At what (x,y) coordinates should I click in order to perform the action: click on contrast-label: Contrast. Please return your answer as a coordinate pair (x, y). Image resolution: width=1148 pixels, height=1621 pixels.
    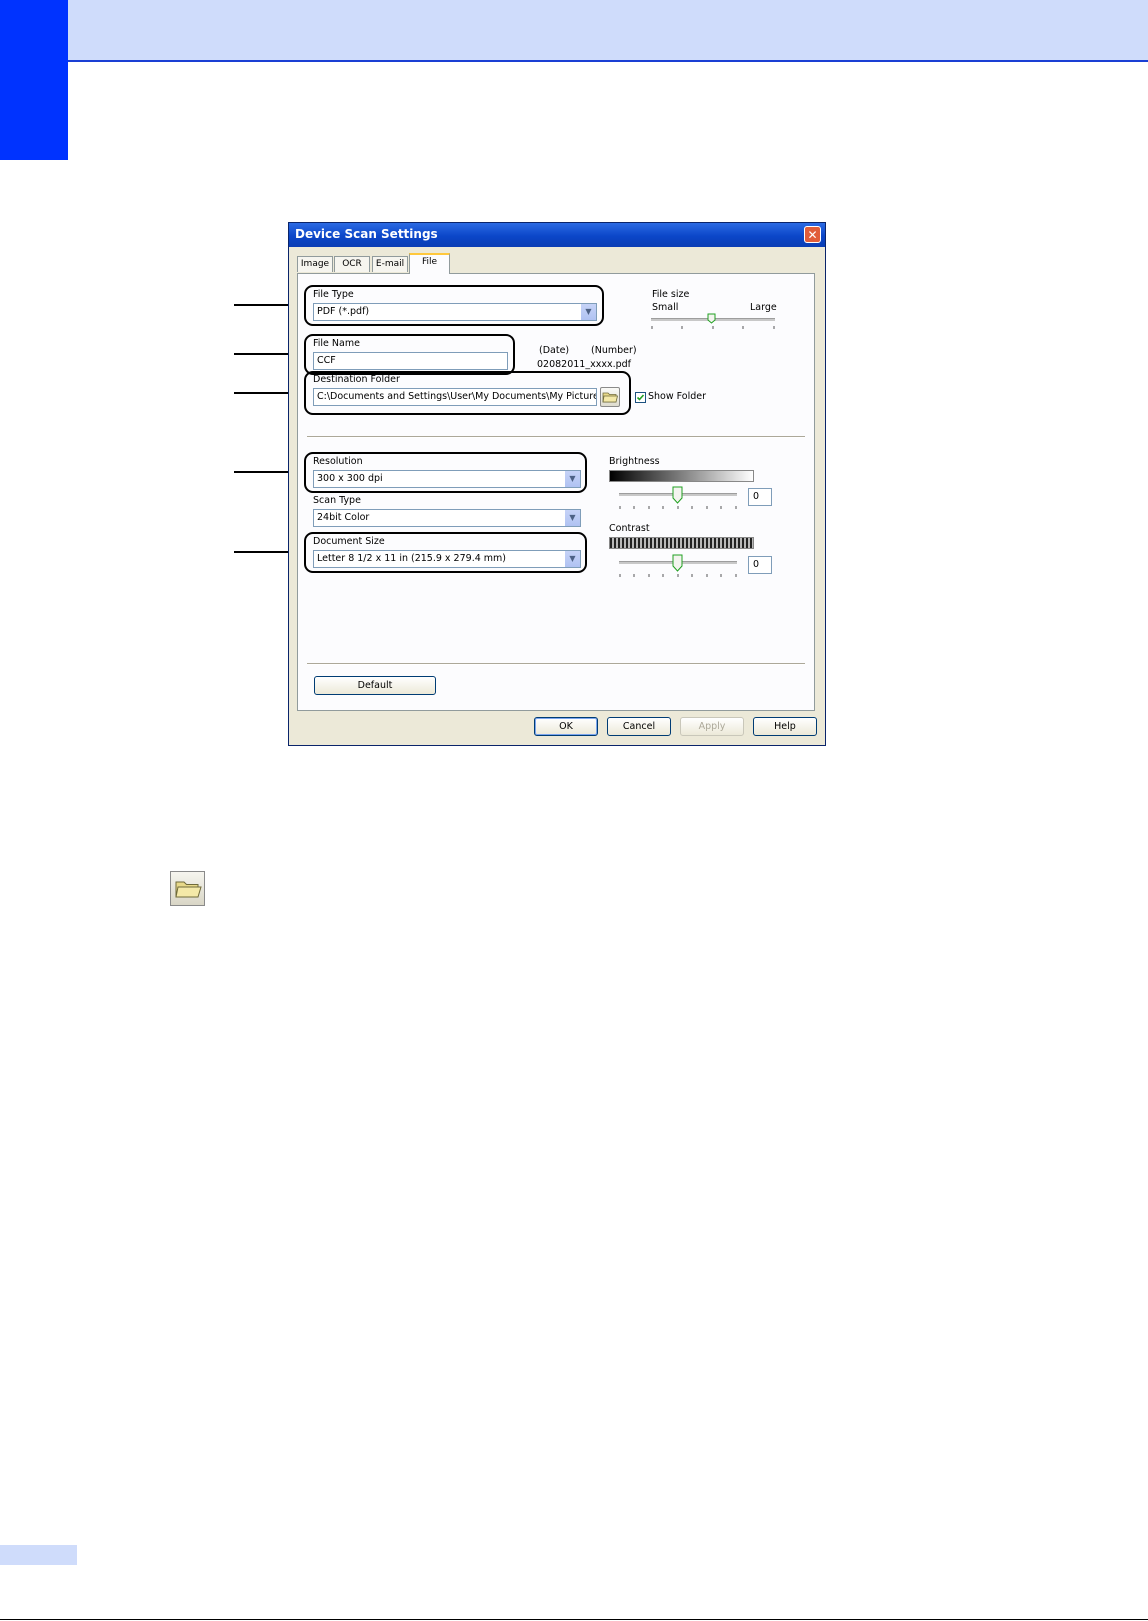
    Looking at the image, I should click on (629, 528).